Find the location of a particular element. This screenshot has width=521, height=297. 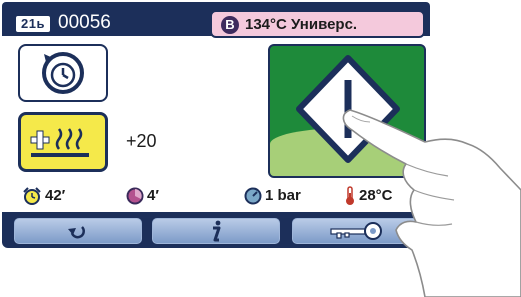

timer-cycle-icon is located at coordinates (63, 73).